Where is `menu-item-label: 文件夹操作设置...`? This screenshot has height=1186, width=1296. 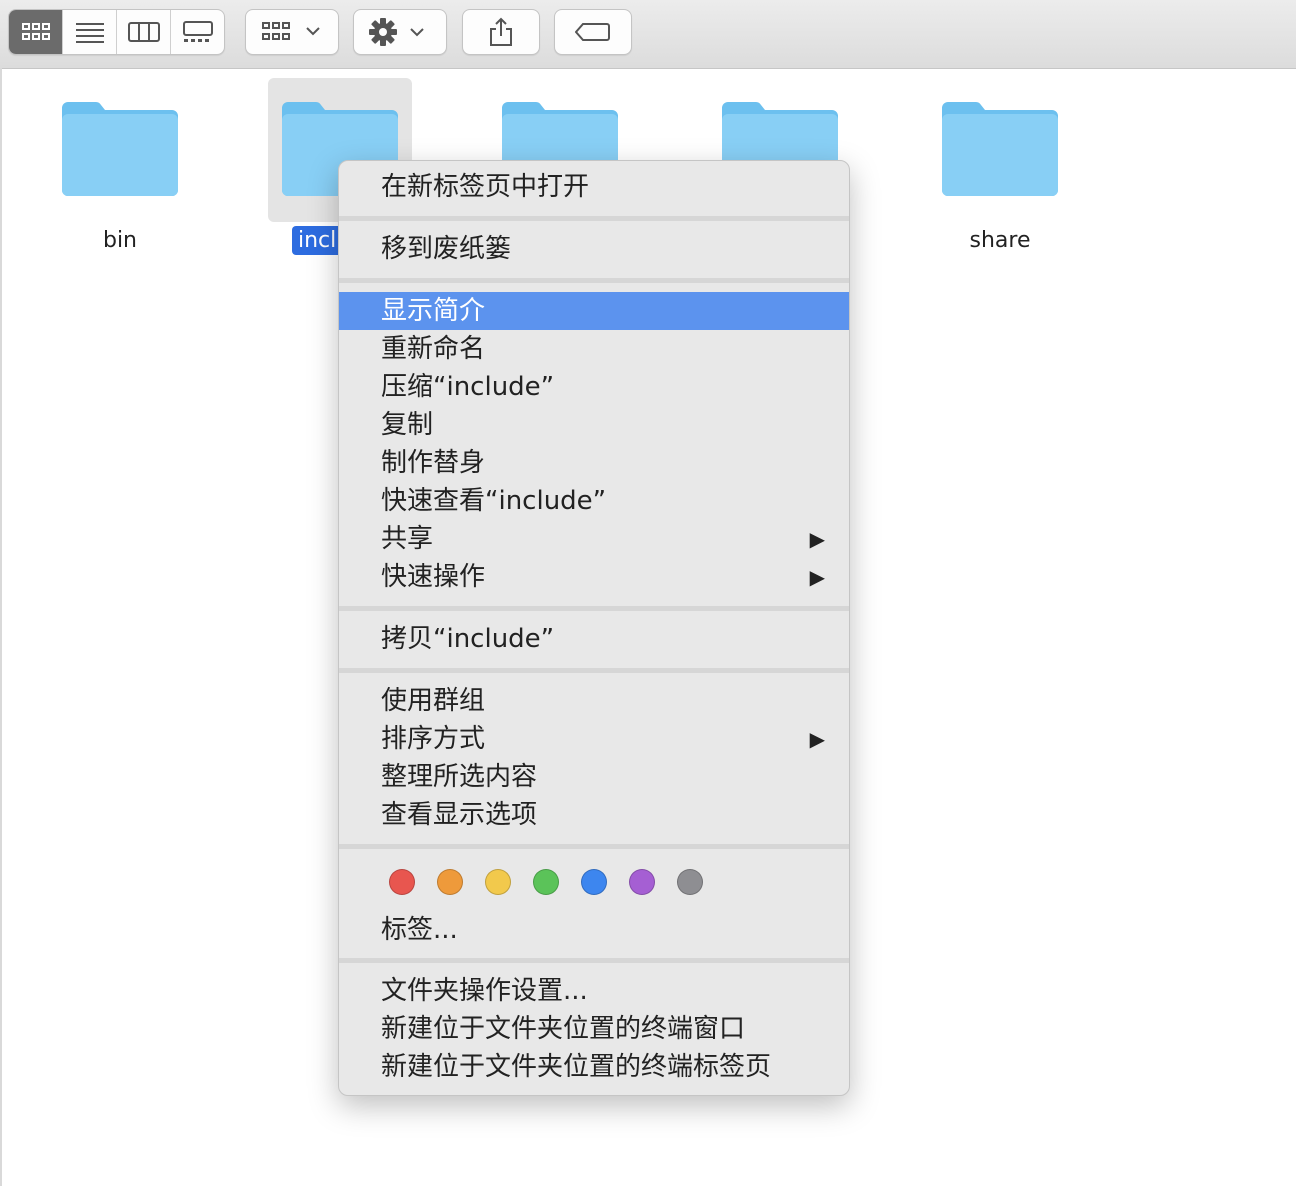
menu-item-label: 文件夹操作设置... is located at coordinates (484, 991).